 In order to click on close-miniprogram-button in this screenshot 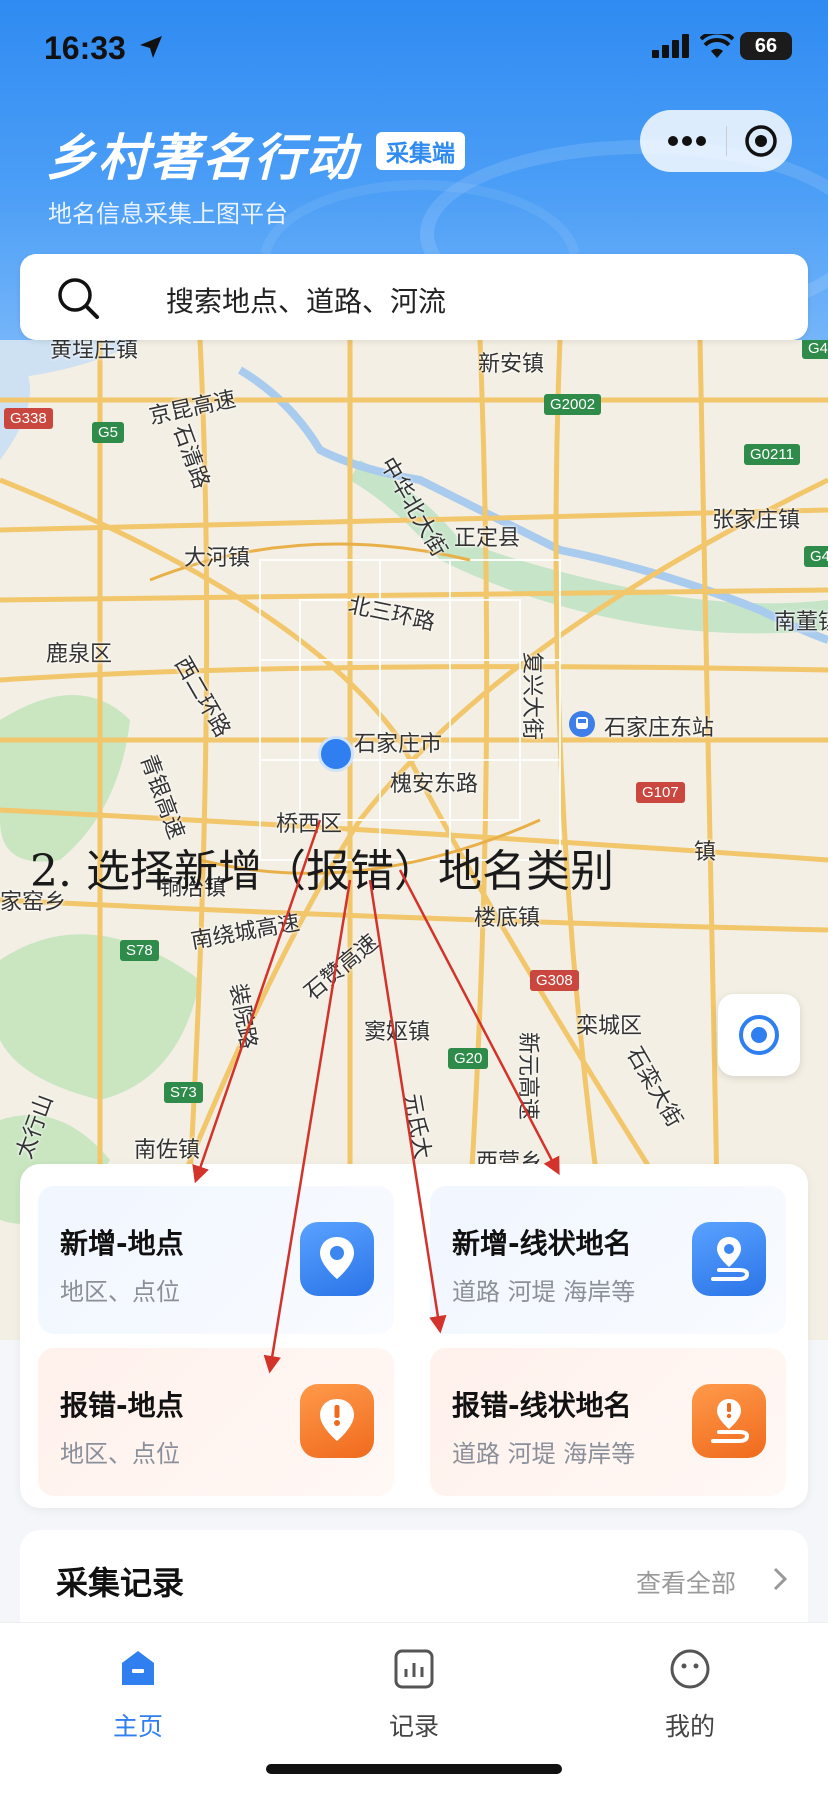, I will do `click(761, 141)`.